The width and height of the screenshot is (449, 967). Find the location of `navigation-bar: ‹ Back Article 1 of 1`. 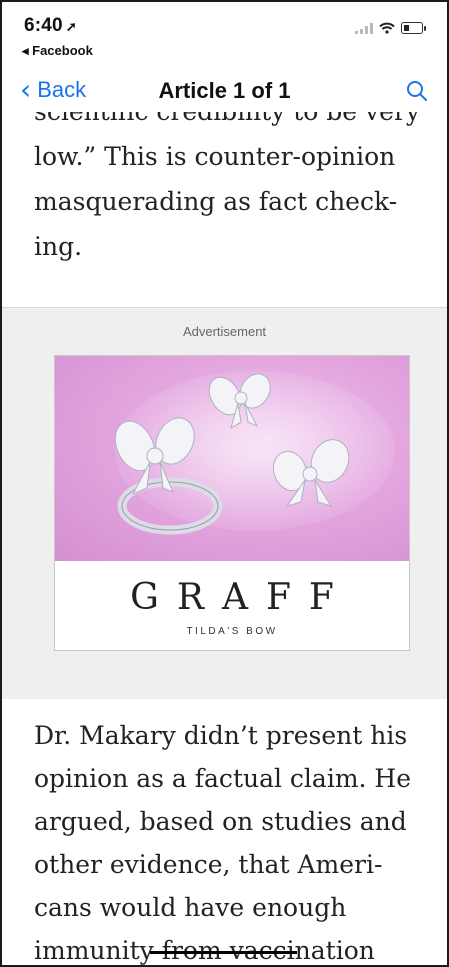

navigation-bar: ‹ Back Article 1 of 1 is located at coordinates (224, 92).